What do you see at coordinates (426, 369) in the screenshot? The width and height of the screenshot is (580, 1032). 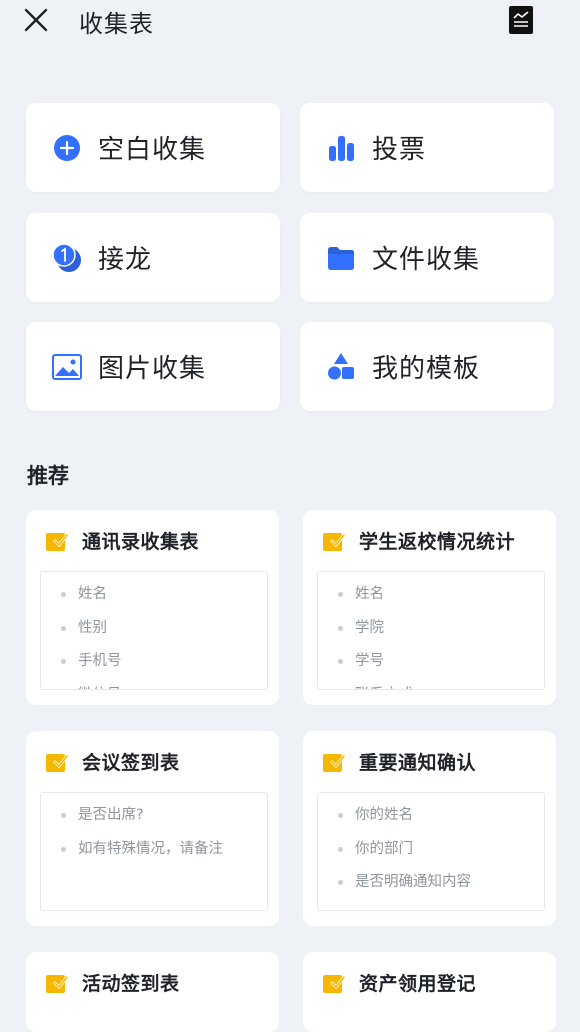 I see `tile-label: 我的模板` at bounding box center [426, 369].